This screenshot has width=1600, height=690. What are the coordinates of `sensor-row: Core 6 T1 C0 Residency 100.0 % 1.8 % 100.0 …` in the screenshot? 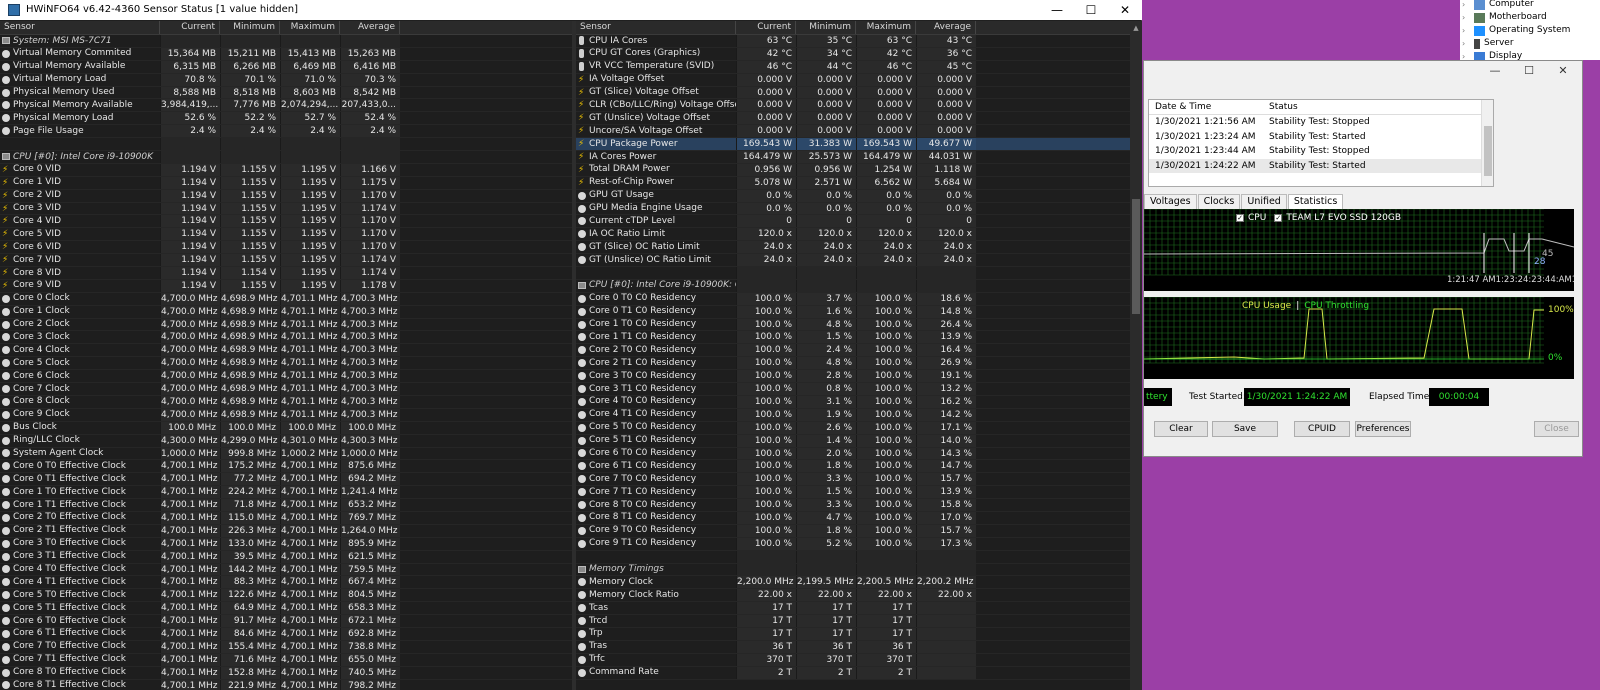 It's located at (853, 467).